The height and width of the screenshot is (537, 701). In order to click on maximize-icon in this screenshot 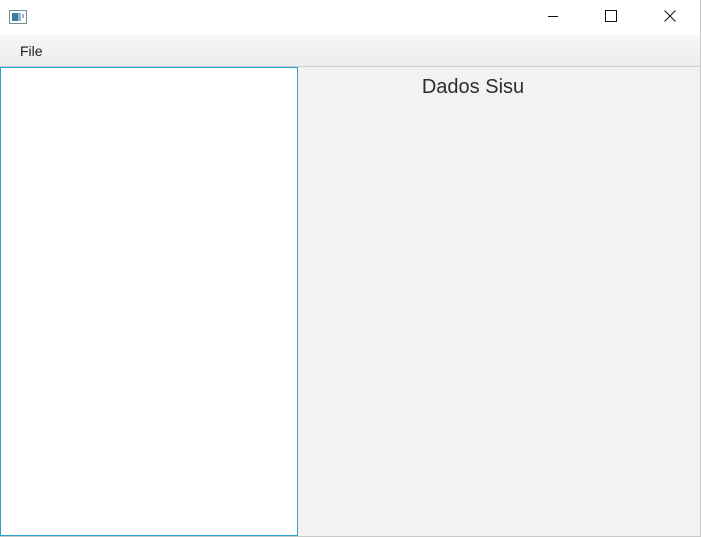, I will do `click(611, 18)`.